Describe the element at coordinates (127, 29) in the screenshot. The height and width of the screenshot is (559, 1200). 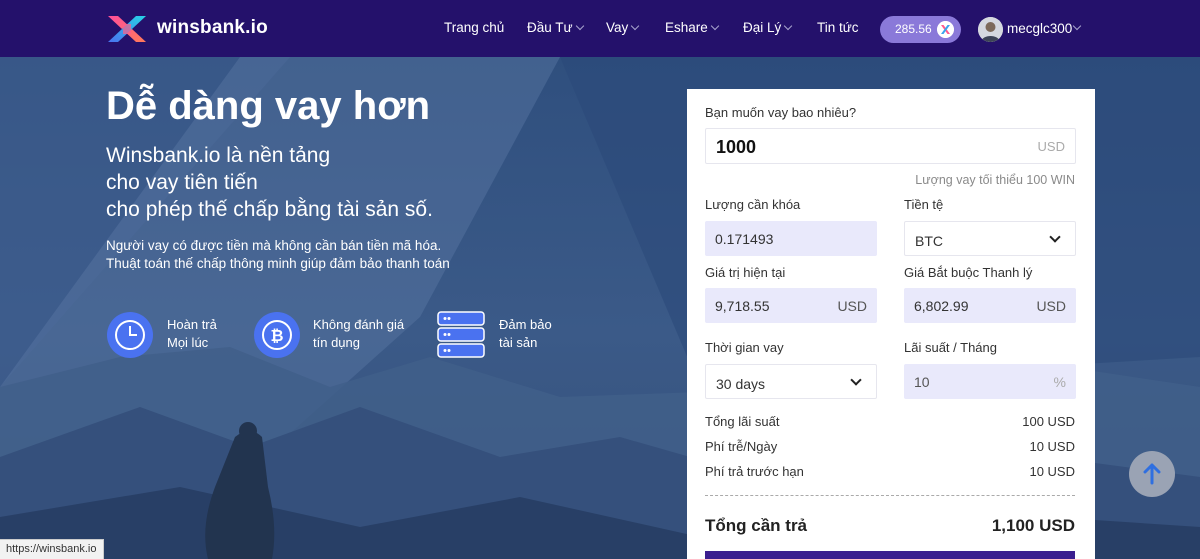
I see `winsbank-logo-icon` at that location.